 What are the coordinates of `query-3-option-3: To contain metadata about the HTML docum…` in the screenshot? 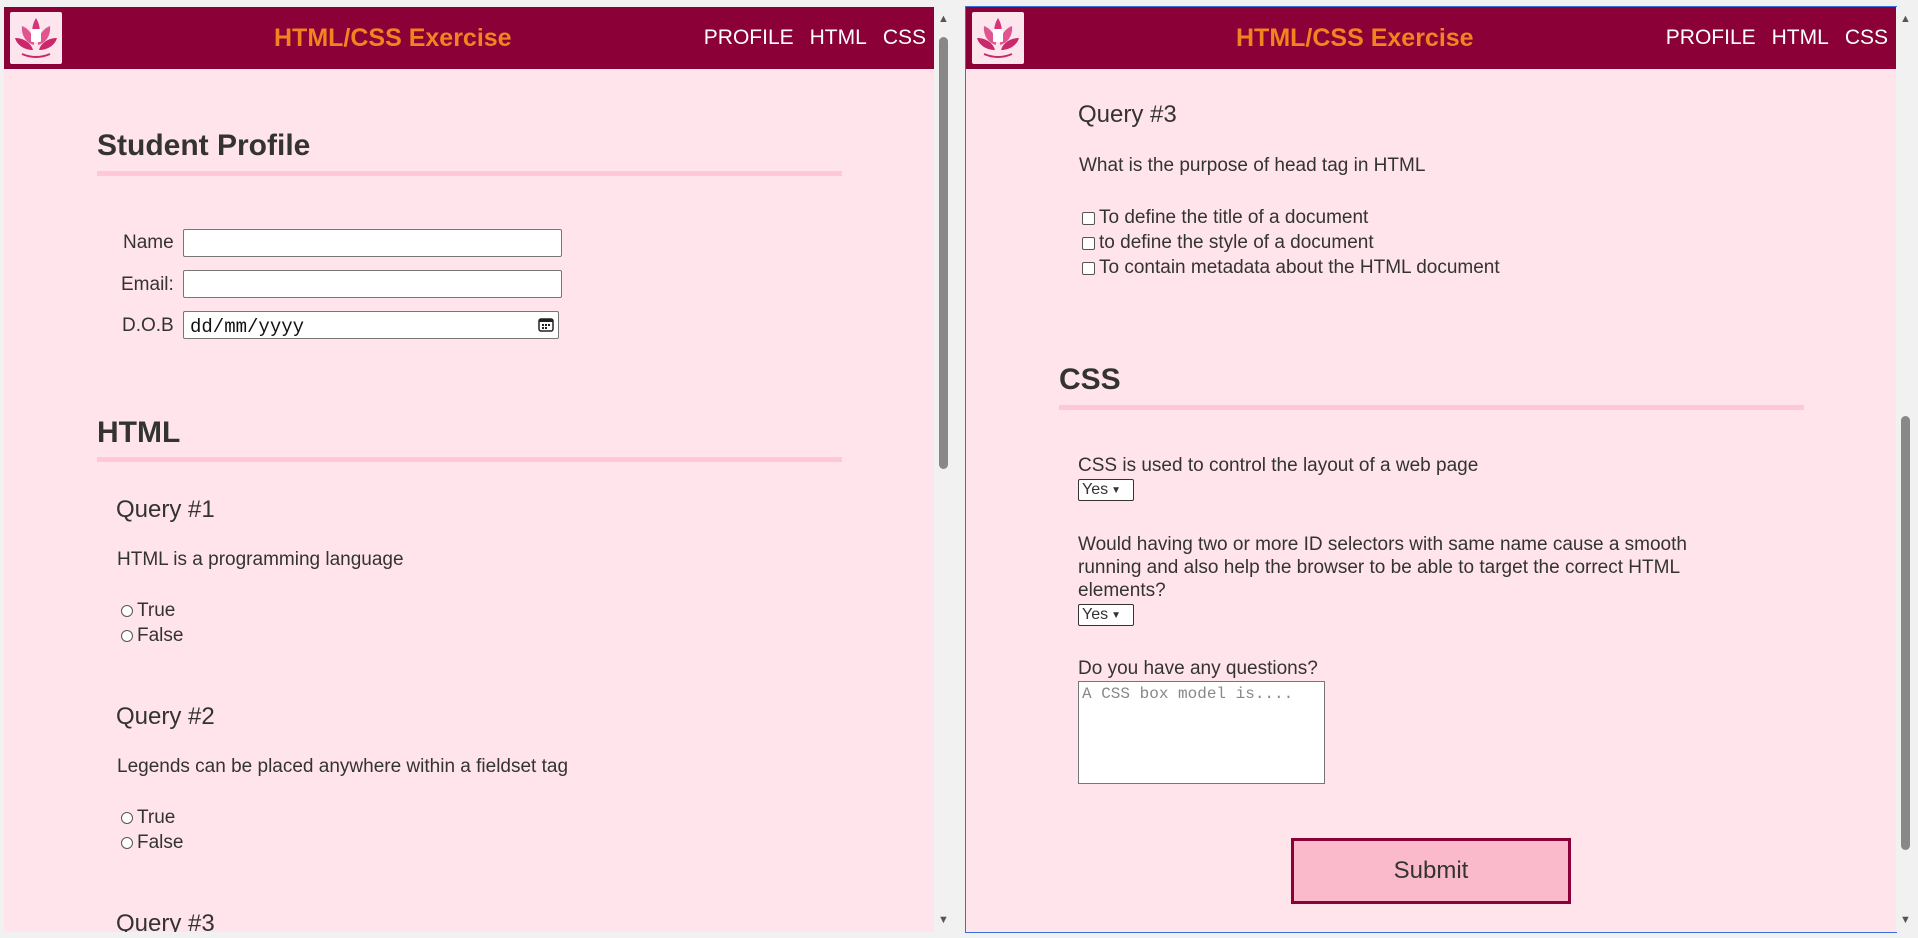 It's located at (1291, 268).